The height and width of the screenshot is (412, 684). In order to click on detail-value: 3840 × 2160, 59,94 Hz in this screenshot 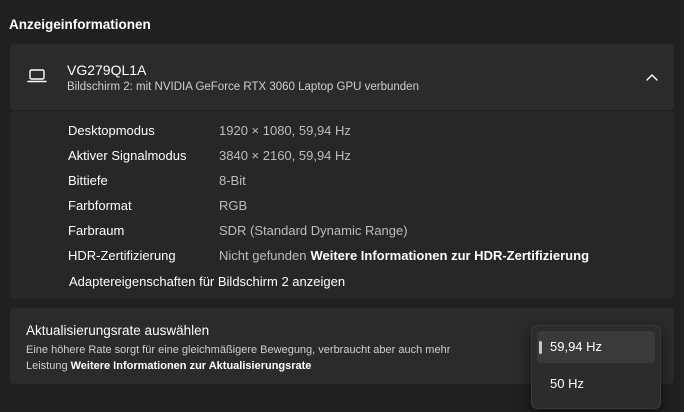, I will do `click(285, 155)`.